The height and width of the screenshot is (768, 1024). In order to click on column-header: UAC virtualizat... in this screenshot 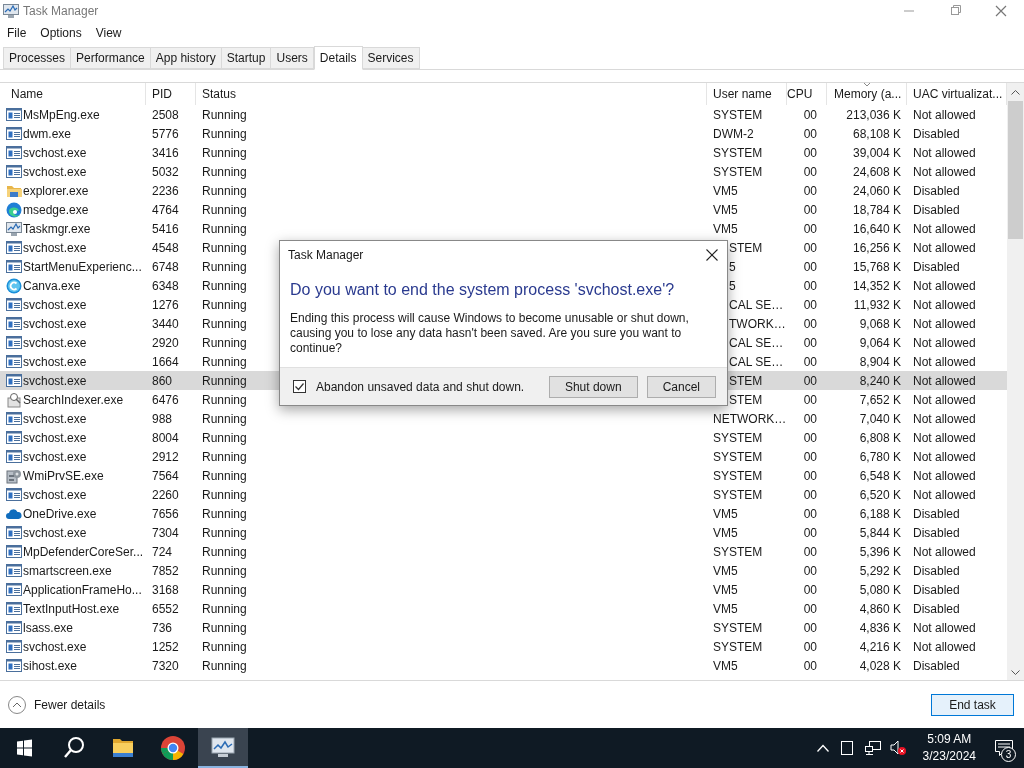, I will do `click(958, 94)`.